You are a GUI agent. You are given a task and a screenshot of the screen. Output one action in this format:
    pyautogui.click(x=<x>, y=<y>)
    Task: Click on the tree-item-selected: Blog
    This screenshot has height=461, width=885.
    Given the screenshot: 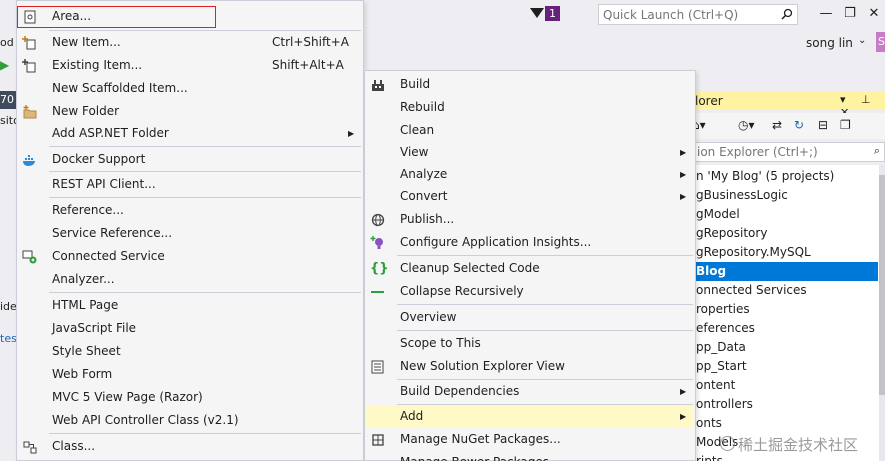 What is the action you would take?
    pyautogui.click(x=784, y=271)
    